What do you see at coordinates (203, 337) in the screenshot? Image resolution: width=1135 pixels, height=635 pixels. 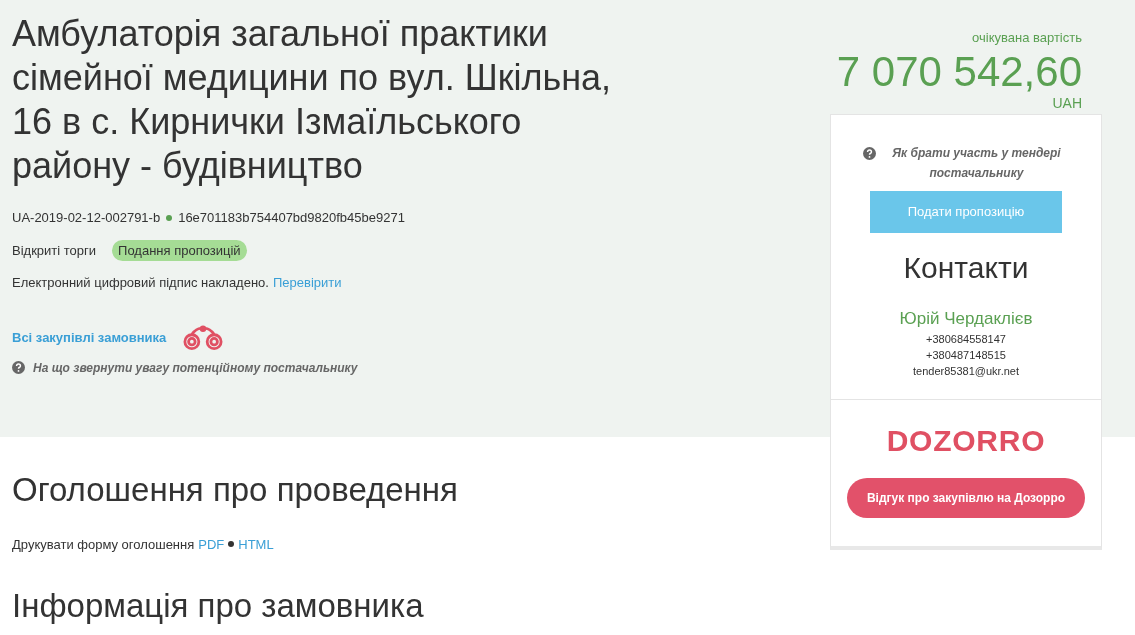 I see `binoculars-icon` at bounding box center [203, 337].